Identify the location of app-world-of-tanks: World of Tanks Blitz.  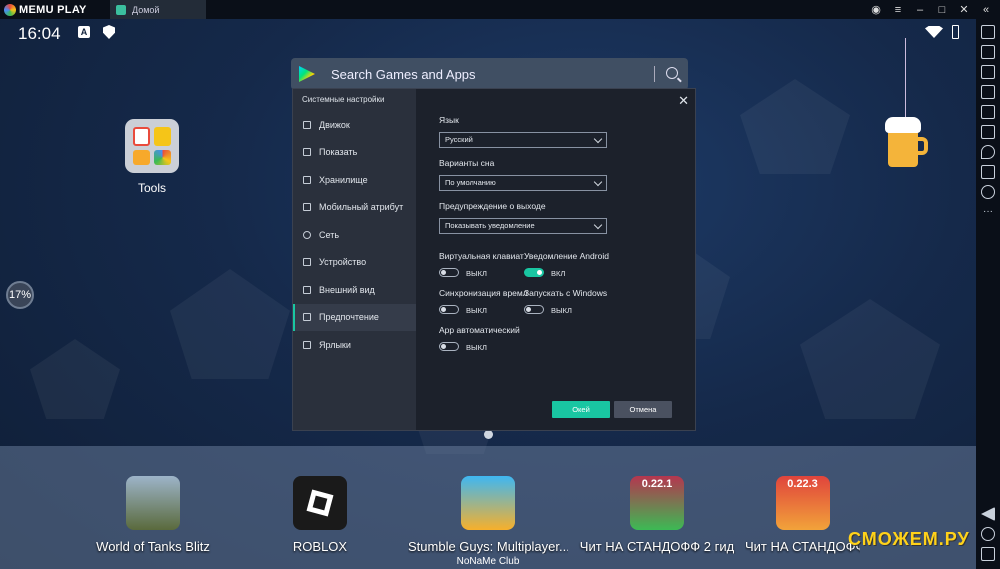
(153, 515).